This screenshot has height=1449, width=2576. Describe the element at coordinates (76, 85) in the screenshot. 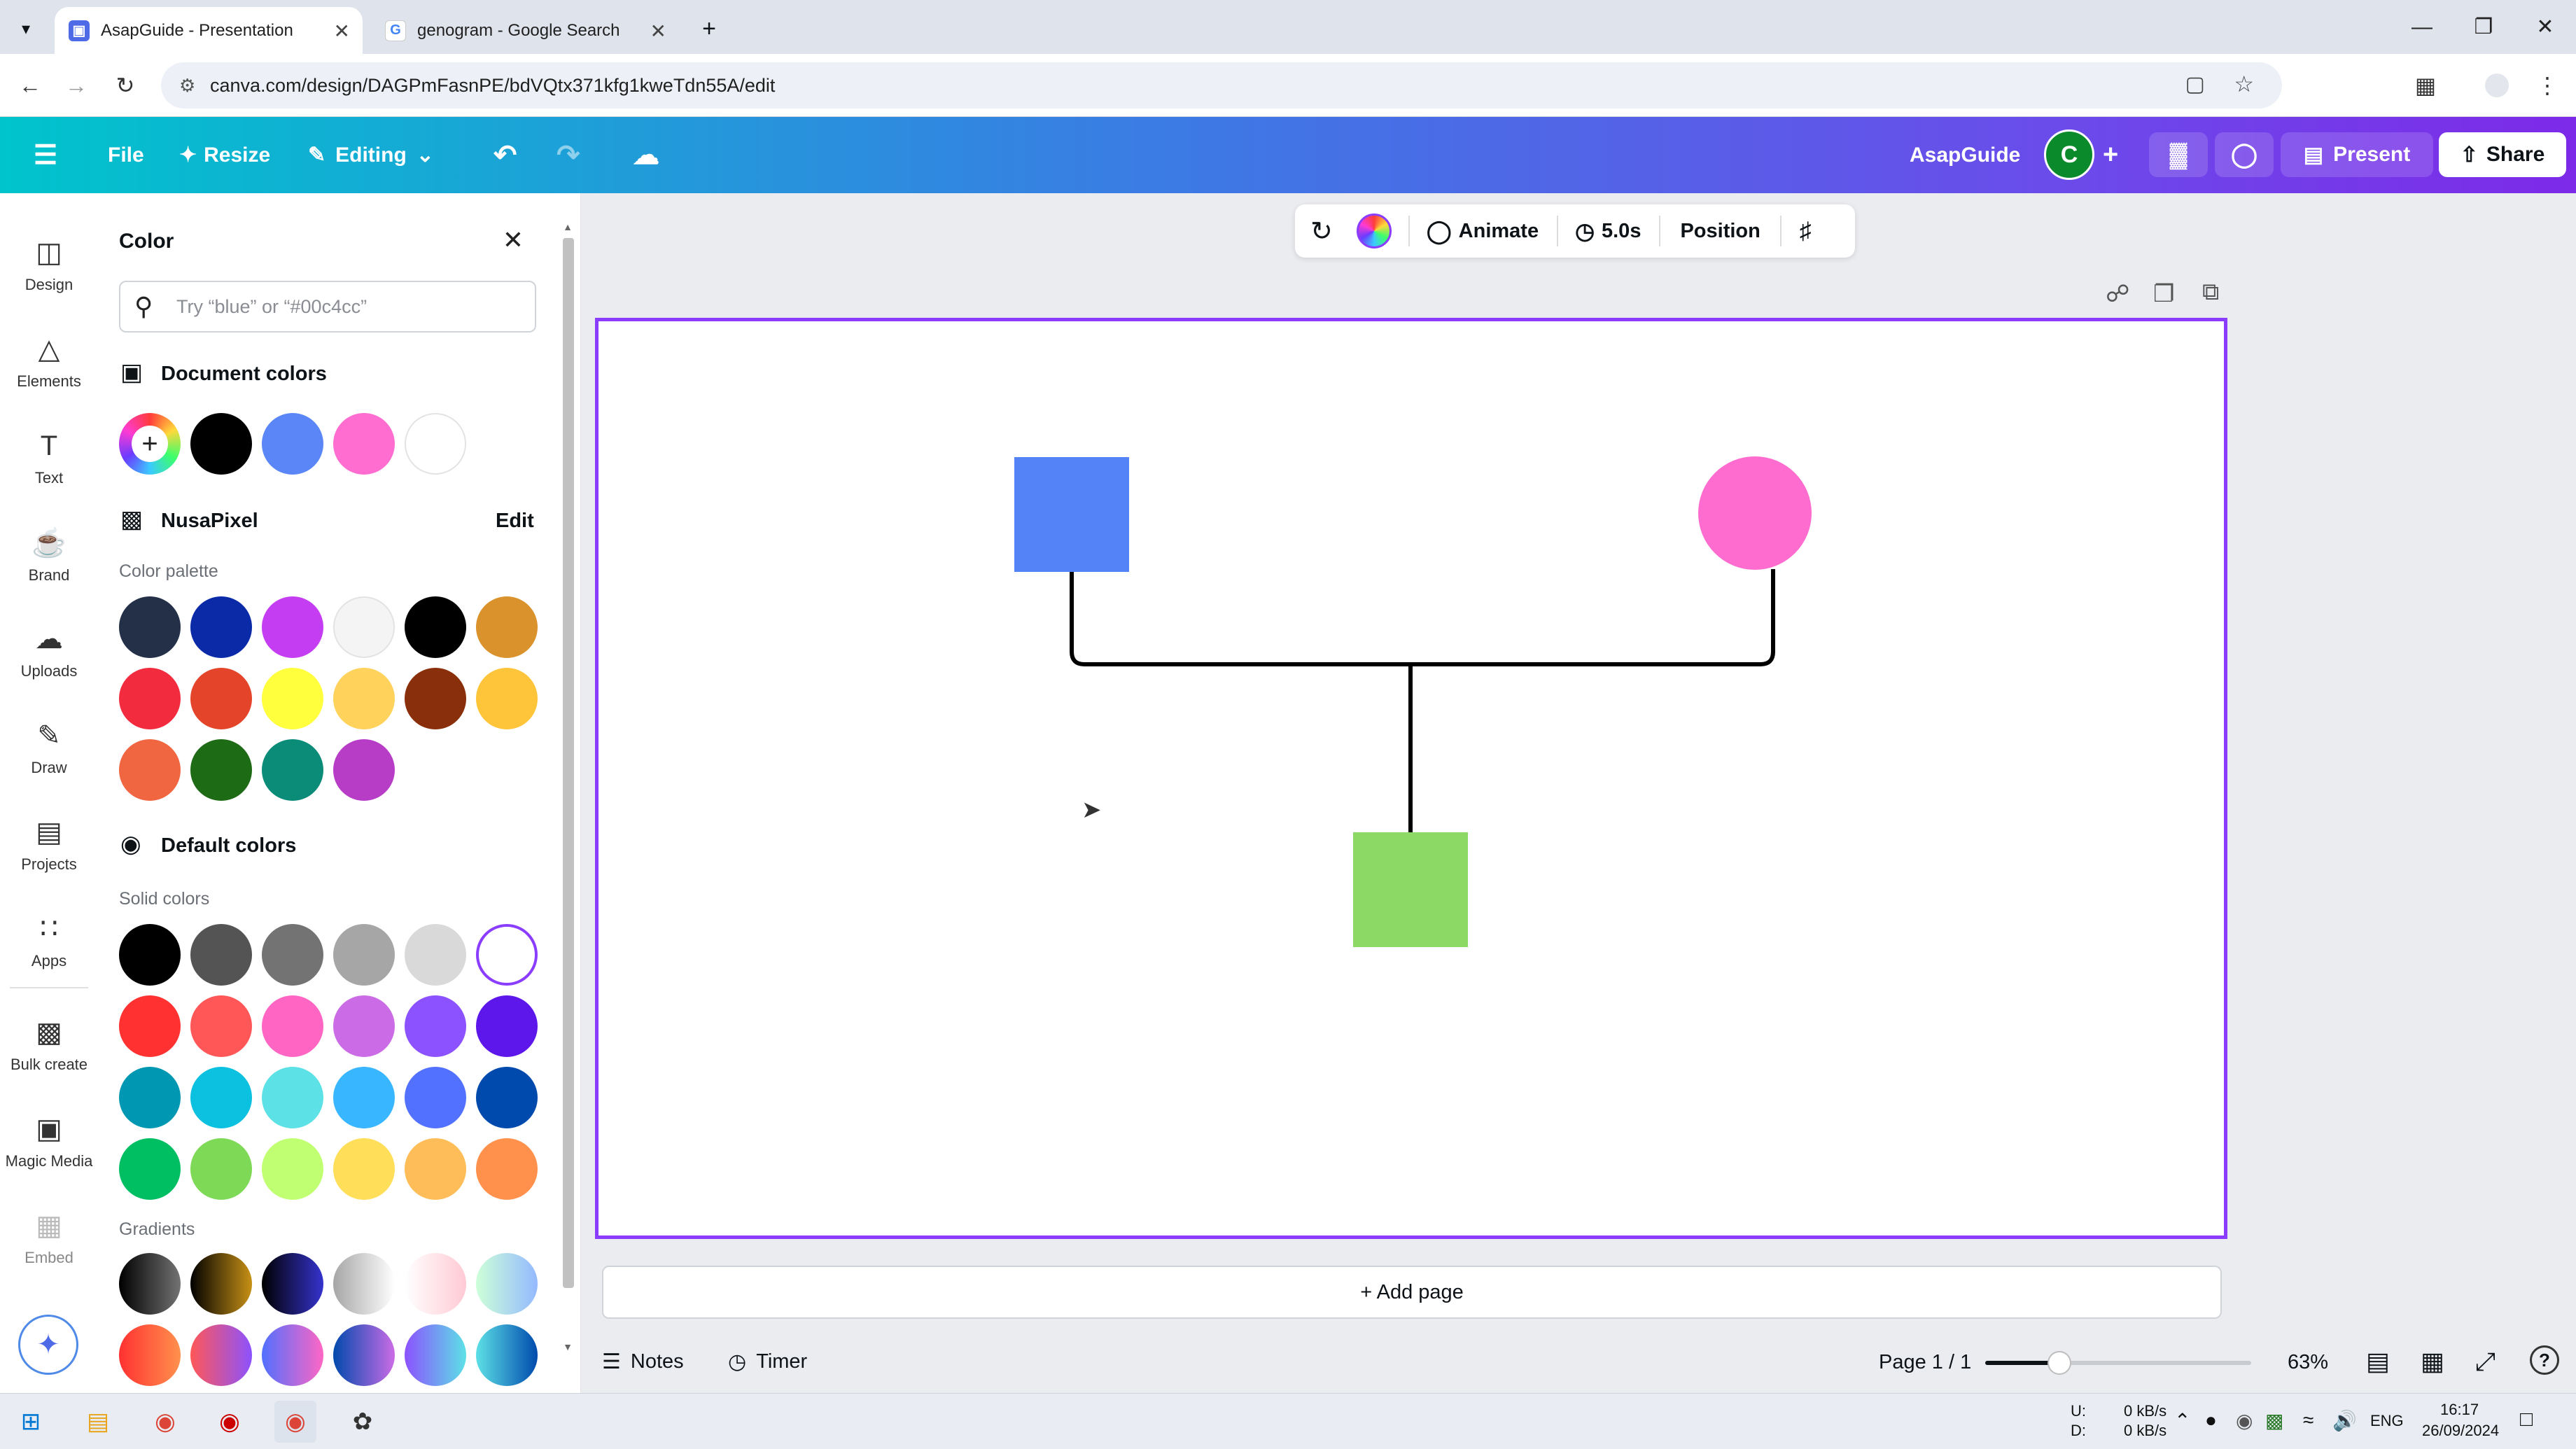

I see `forward-button: →` at that location.